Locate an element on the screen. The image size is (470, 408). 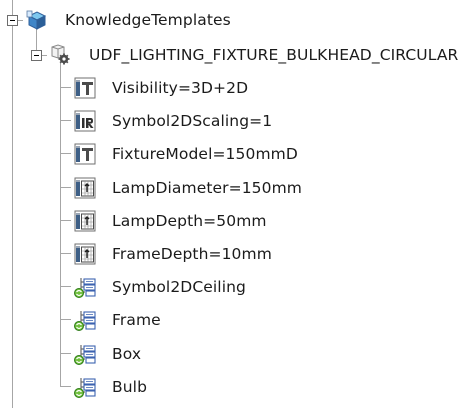
udf-gear-icon is located at coordinates (59, 54).